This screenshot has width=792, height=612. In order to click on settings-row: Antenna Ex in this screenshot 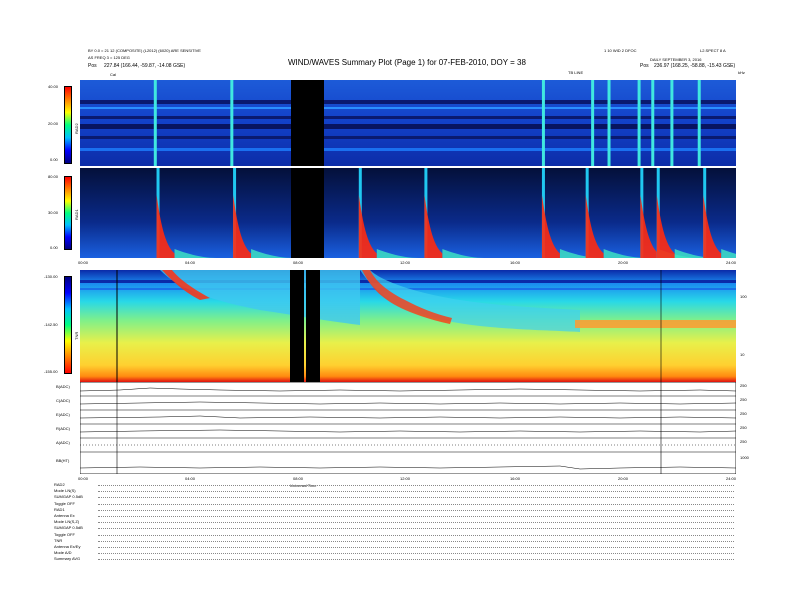, I will do `click(394, 516)`.